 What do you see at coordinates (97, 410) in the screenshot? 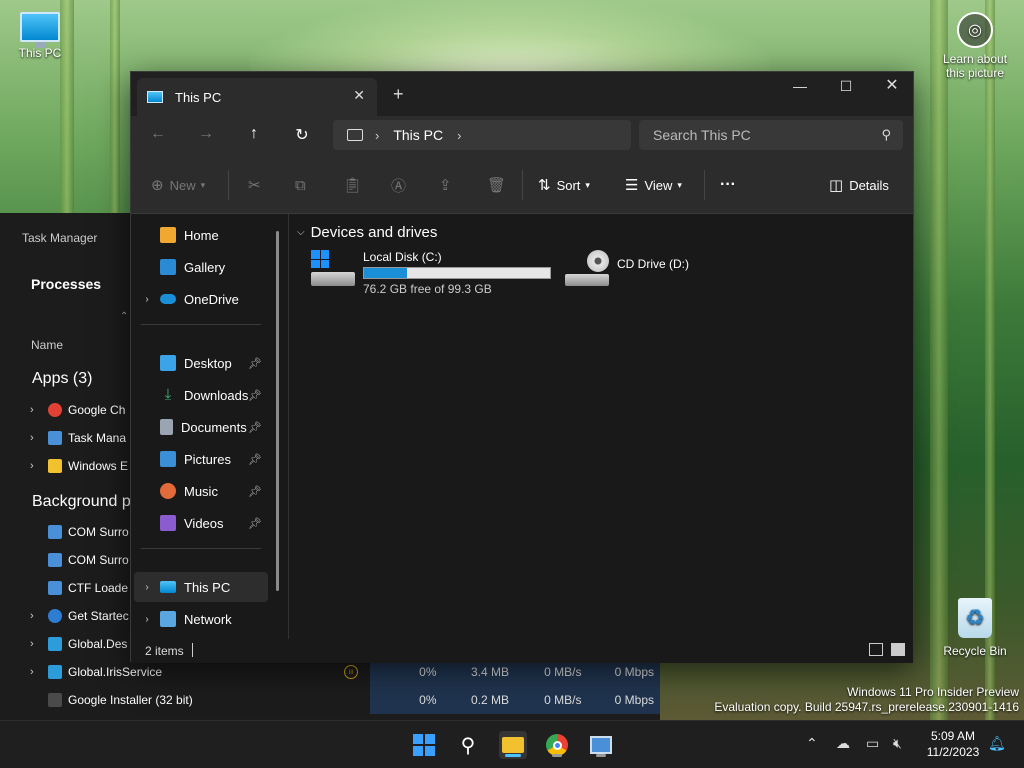
I see `process-name: Google Ch` at bounding box center [97, 410].